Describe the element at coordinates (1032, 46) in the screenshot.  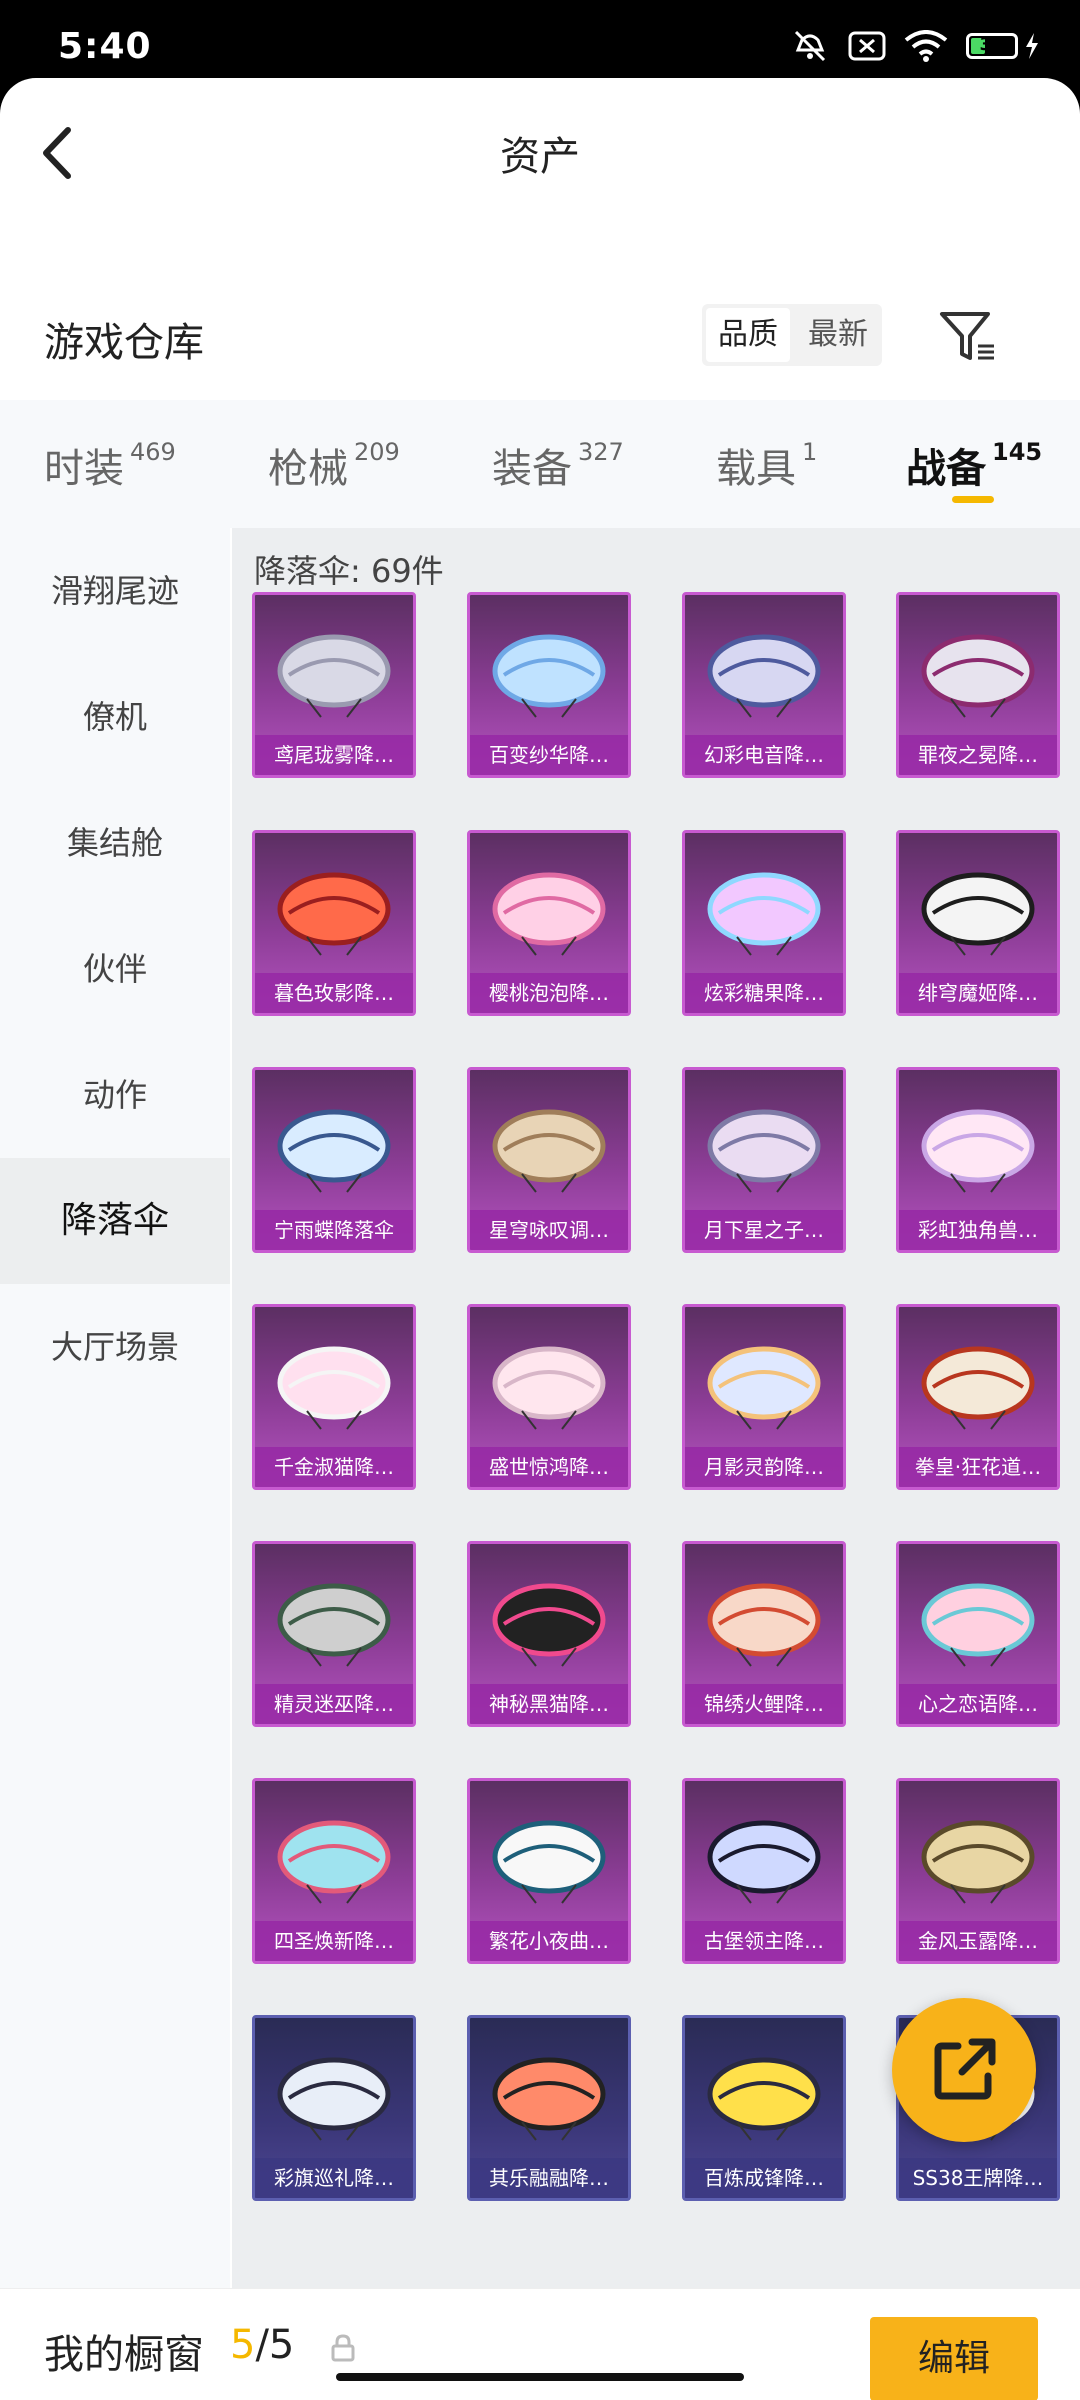
I see `charging-icon` at that location.